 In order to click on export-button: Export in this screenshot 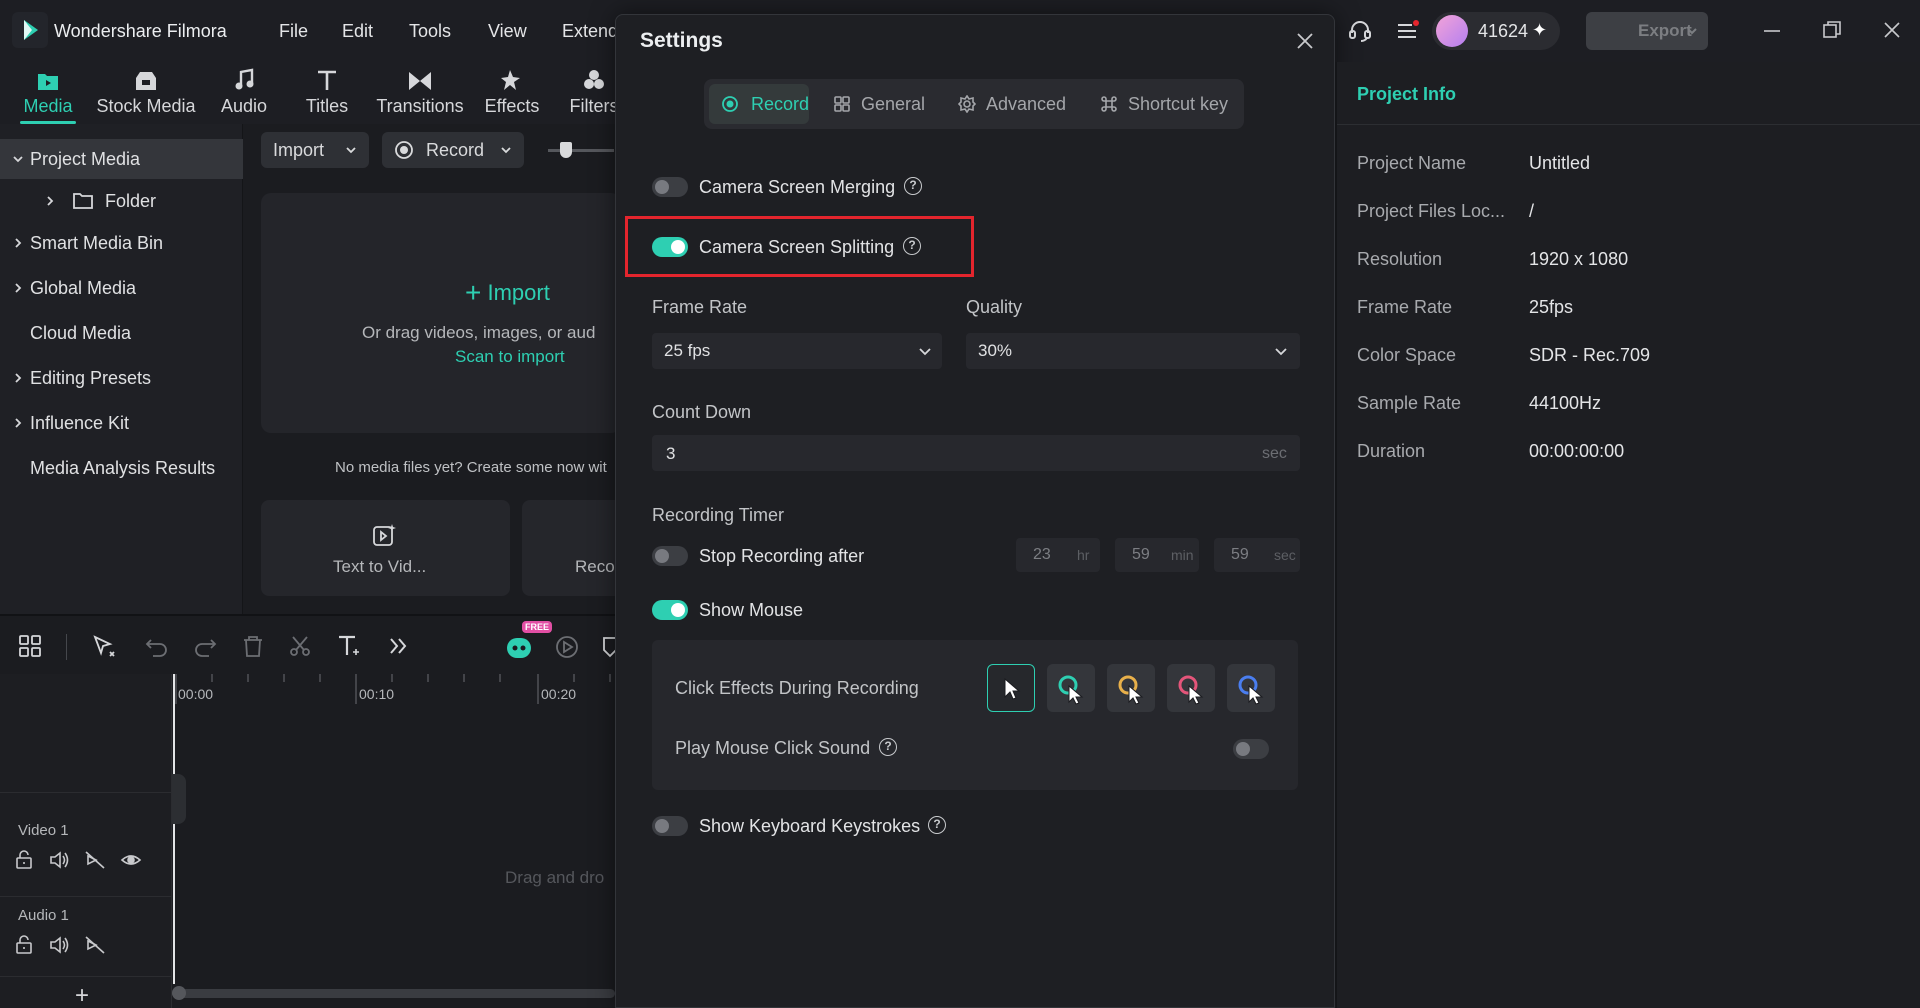, I will do `click(1647, 31)`.